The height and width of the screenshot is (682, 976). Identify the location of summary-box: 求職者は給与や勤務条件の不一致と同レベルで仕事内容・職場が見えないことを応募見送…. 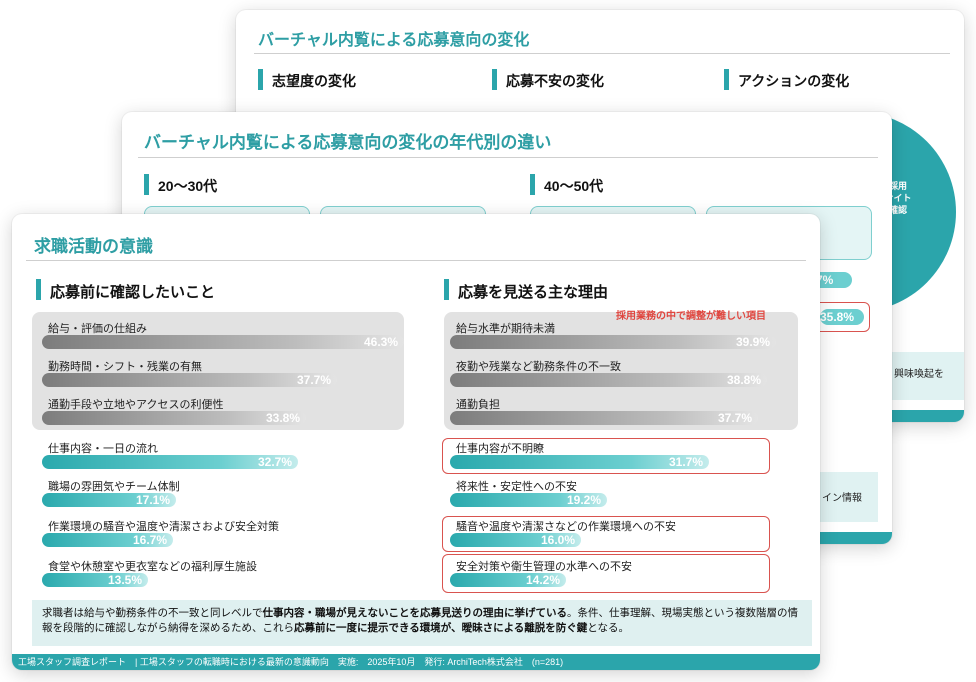
(422, 623).